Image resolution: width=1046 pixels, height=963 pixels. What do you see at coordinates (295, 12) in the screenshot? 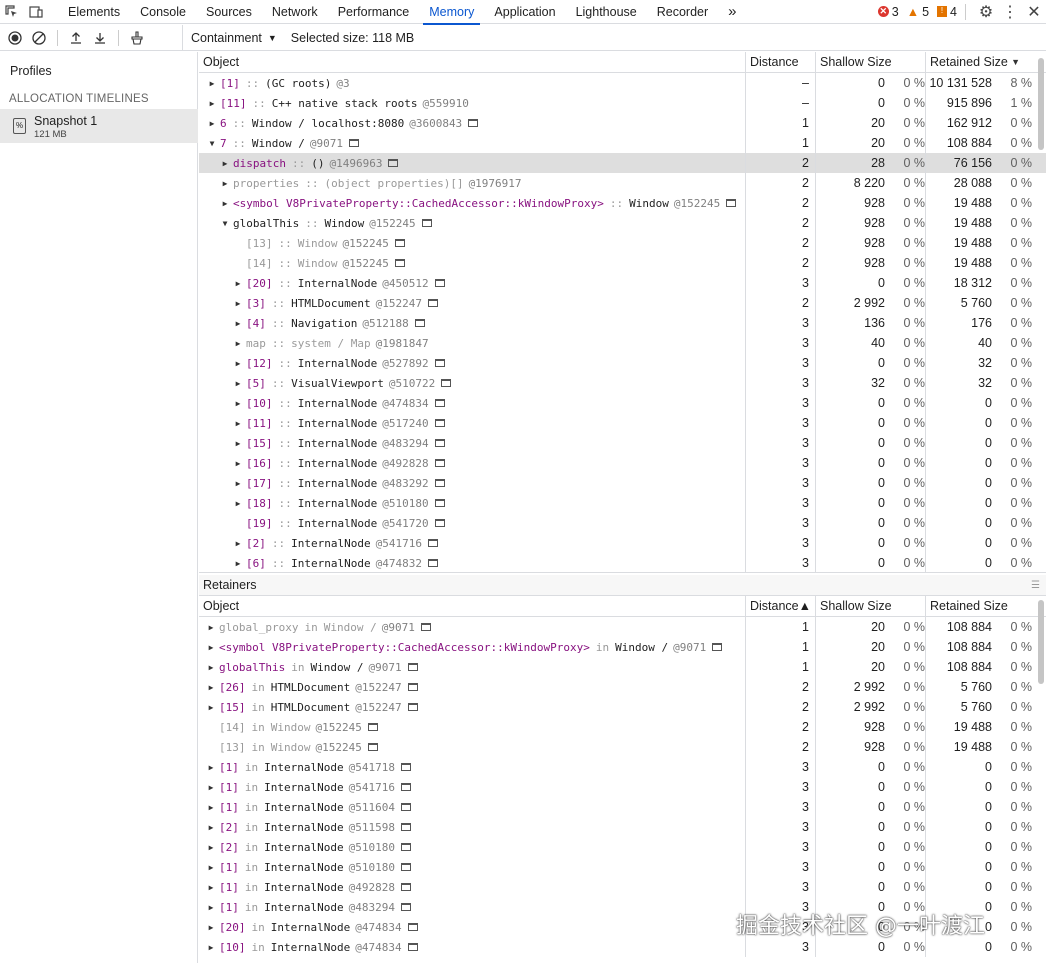
I see `tab-network: Network` at bounding box center [295, 12].